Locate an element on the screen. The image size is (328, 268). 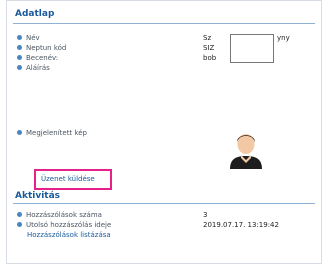
send-message-link: Üzenet küldése is located at coordinates (68, 179).